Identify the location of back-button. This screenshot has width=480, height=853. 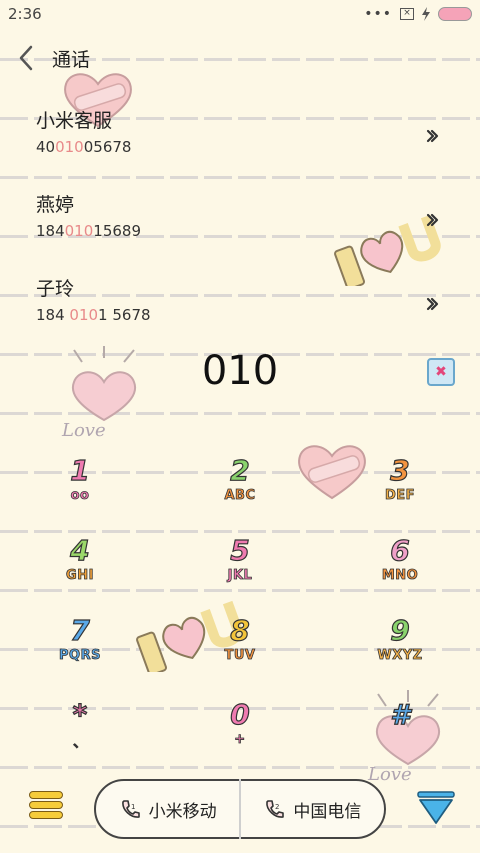
(26, 58).